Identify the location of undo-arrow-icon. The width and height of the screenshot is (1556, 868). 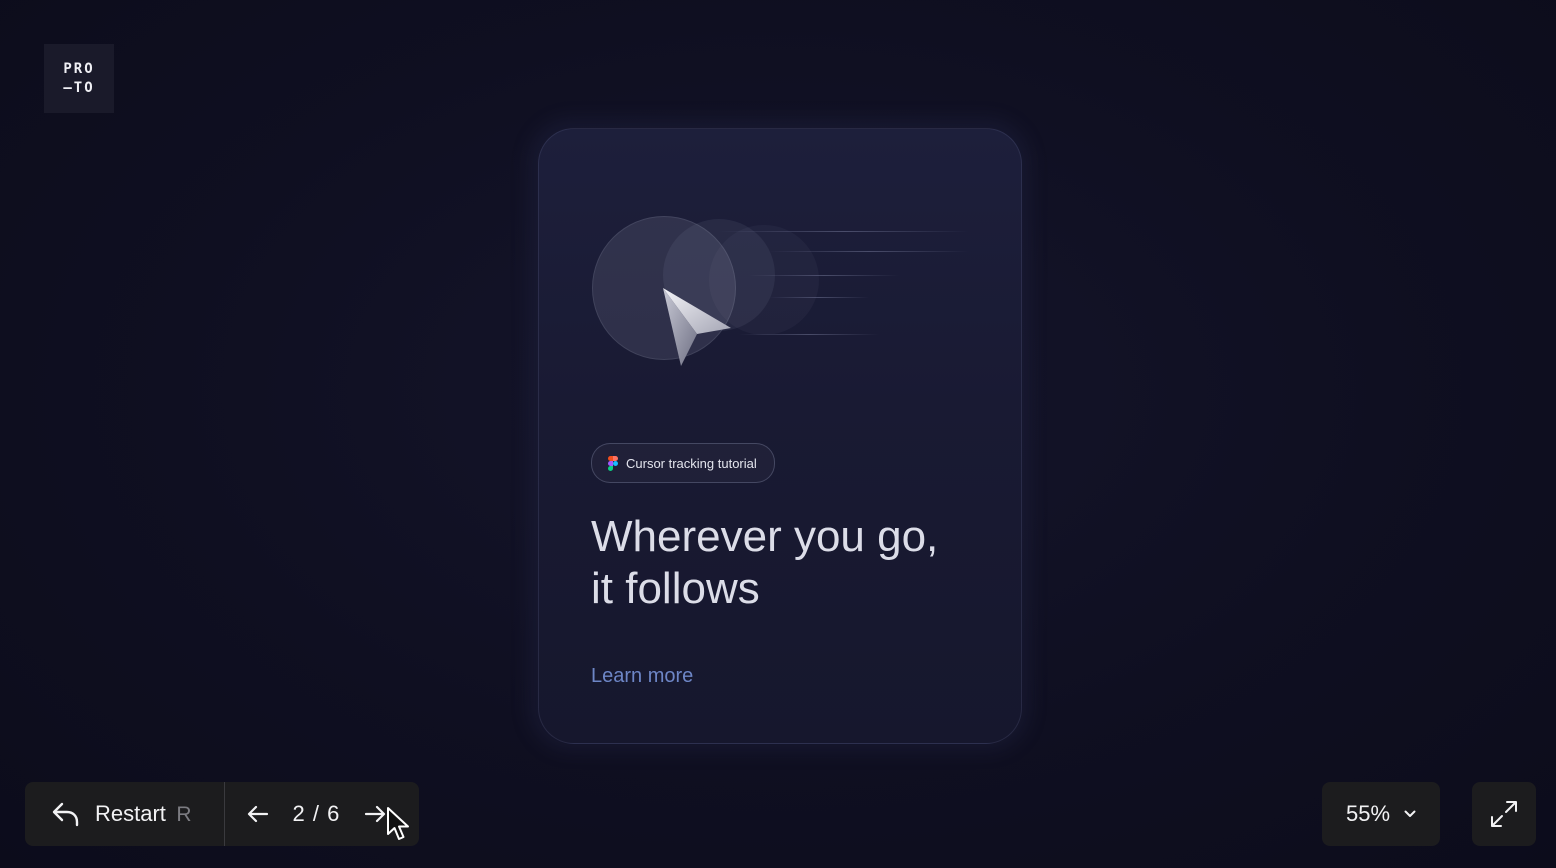
(65, 814).